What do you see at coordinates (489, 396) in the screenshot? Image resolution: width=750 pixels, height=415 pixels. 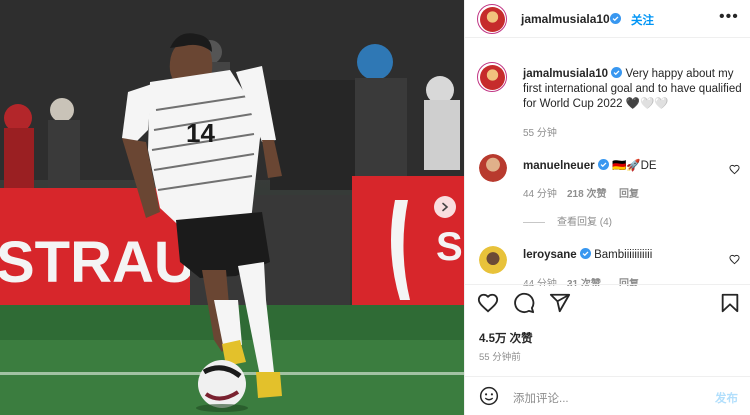 I see `emoji-icon` at bounding box center [489, 396].